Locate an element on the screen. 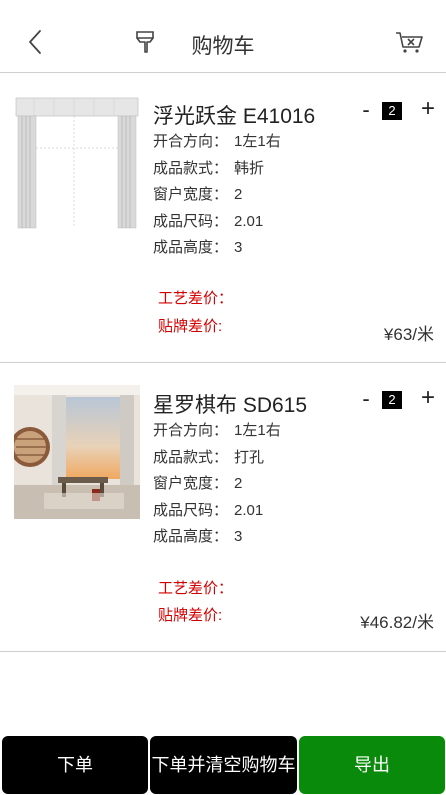 This screenshot has height=795, width=446. attr-row: 成品款式： 打孔 is located at coordinates (217, 462).